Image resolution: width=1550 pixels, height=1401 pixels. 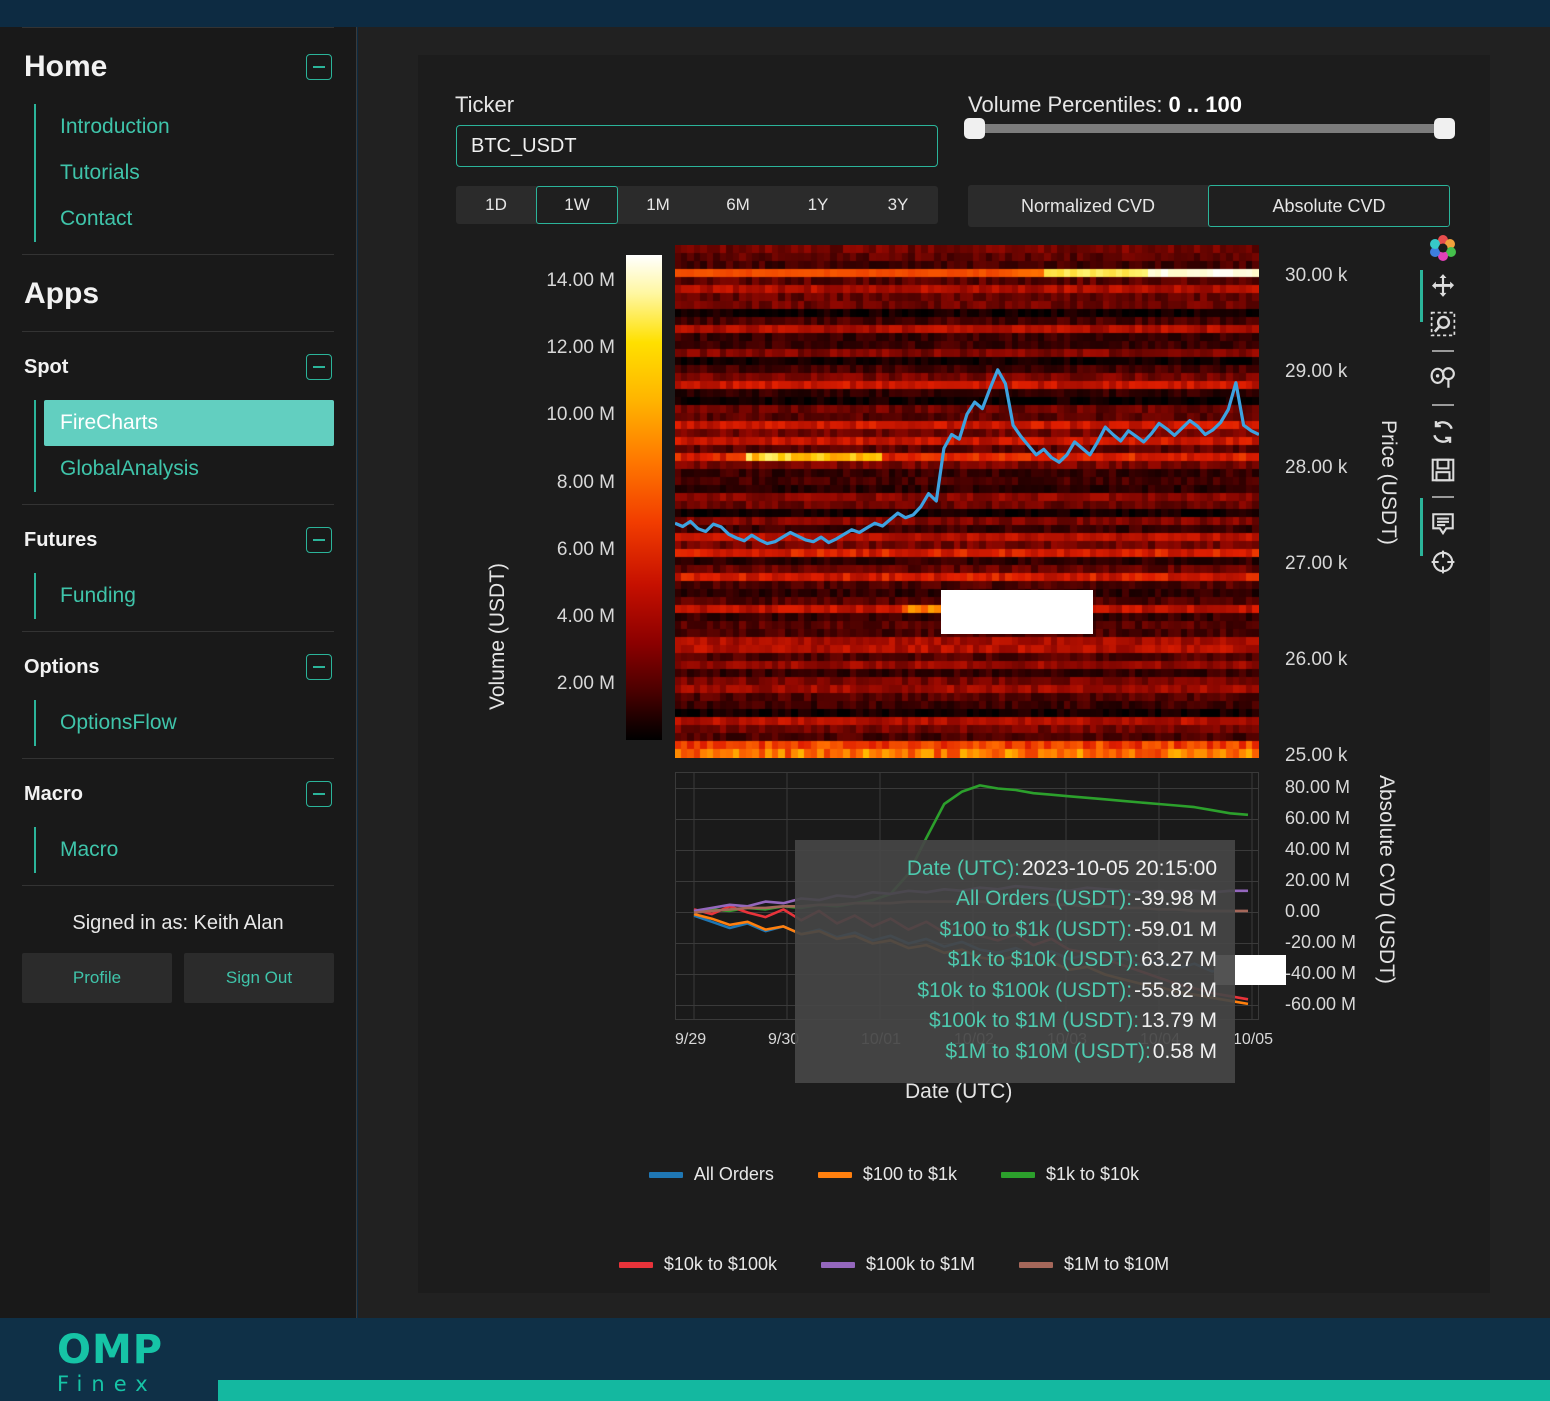 I want to click on sidebar-spot-links: FireCharts GlobalAnalysis, so click(x=184, y=446).